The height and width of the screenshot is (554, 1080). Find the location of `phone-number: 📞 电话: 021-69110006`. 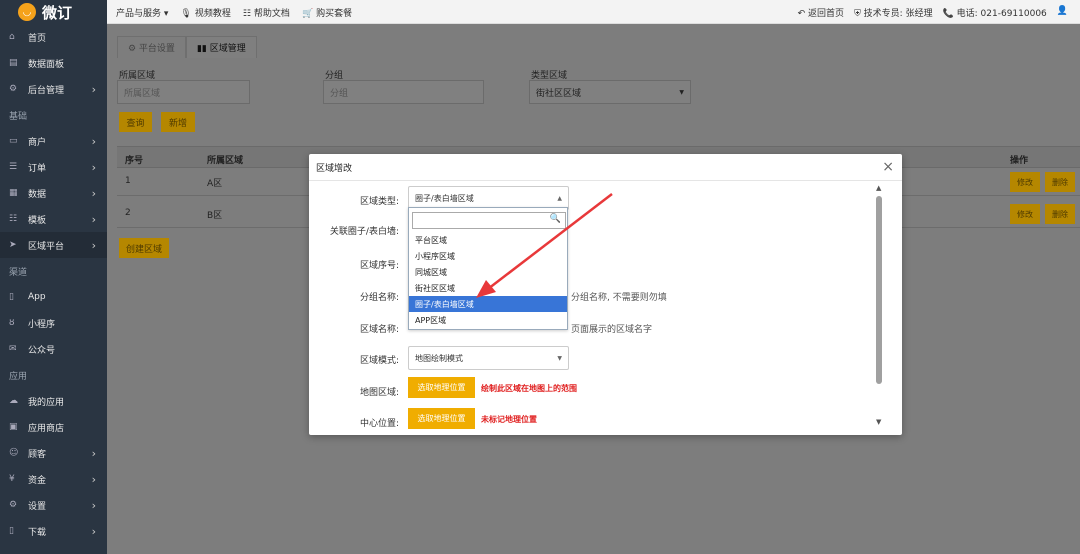

phone-number: 📞 电话: 021-69110006 is located at coordinates (994, 14).